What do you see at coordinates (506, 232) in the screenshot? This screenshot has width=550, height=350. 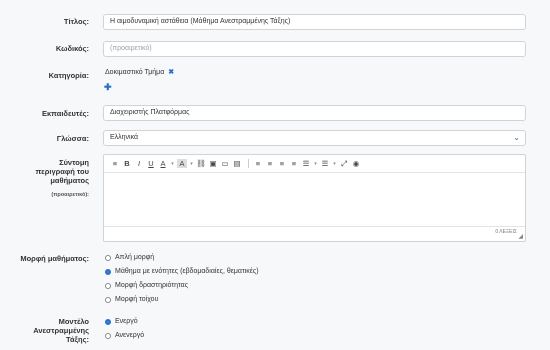 I see `word-count: 0 ΛΕΞΕΙΣ` at bounding box center [506, 232].